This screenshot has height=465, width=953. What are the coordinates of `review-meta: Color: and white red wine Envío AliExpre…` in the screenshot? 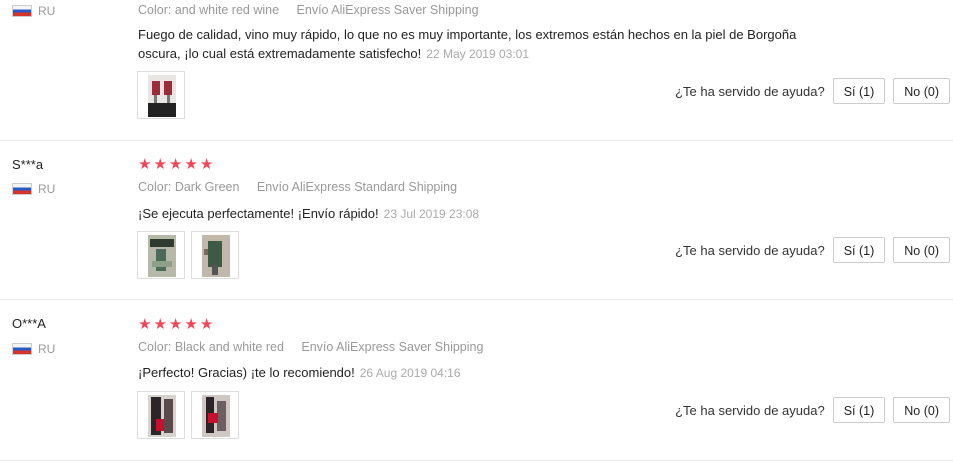 It's located at (308, 10).